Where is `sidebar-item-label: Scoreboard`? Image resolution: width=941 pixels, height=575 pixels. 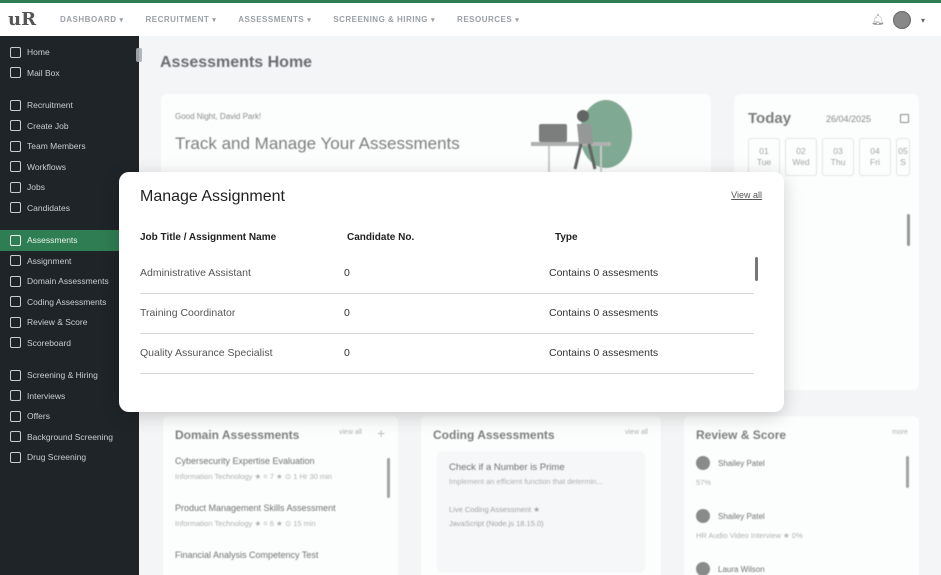
sidebar-item-label: Scoreboard is located at coordinates (49, 342).